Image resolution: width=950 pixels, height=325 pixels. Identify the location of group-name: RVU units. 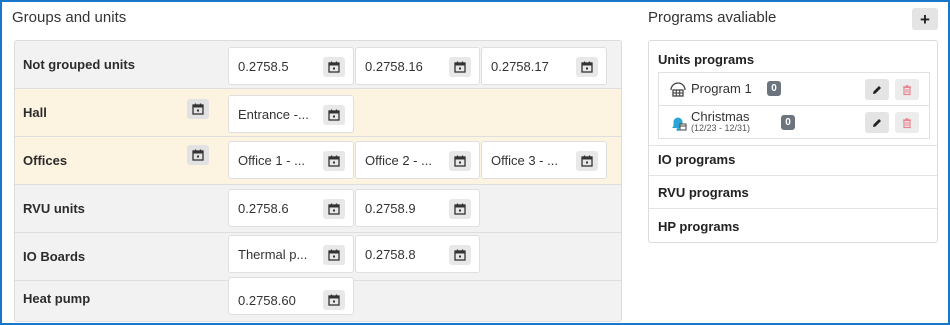
(54, 208).